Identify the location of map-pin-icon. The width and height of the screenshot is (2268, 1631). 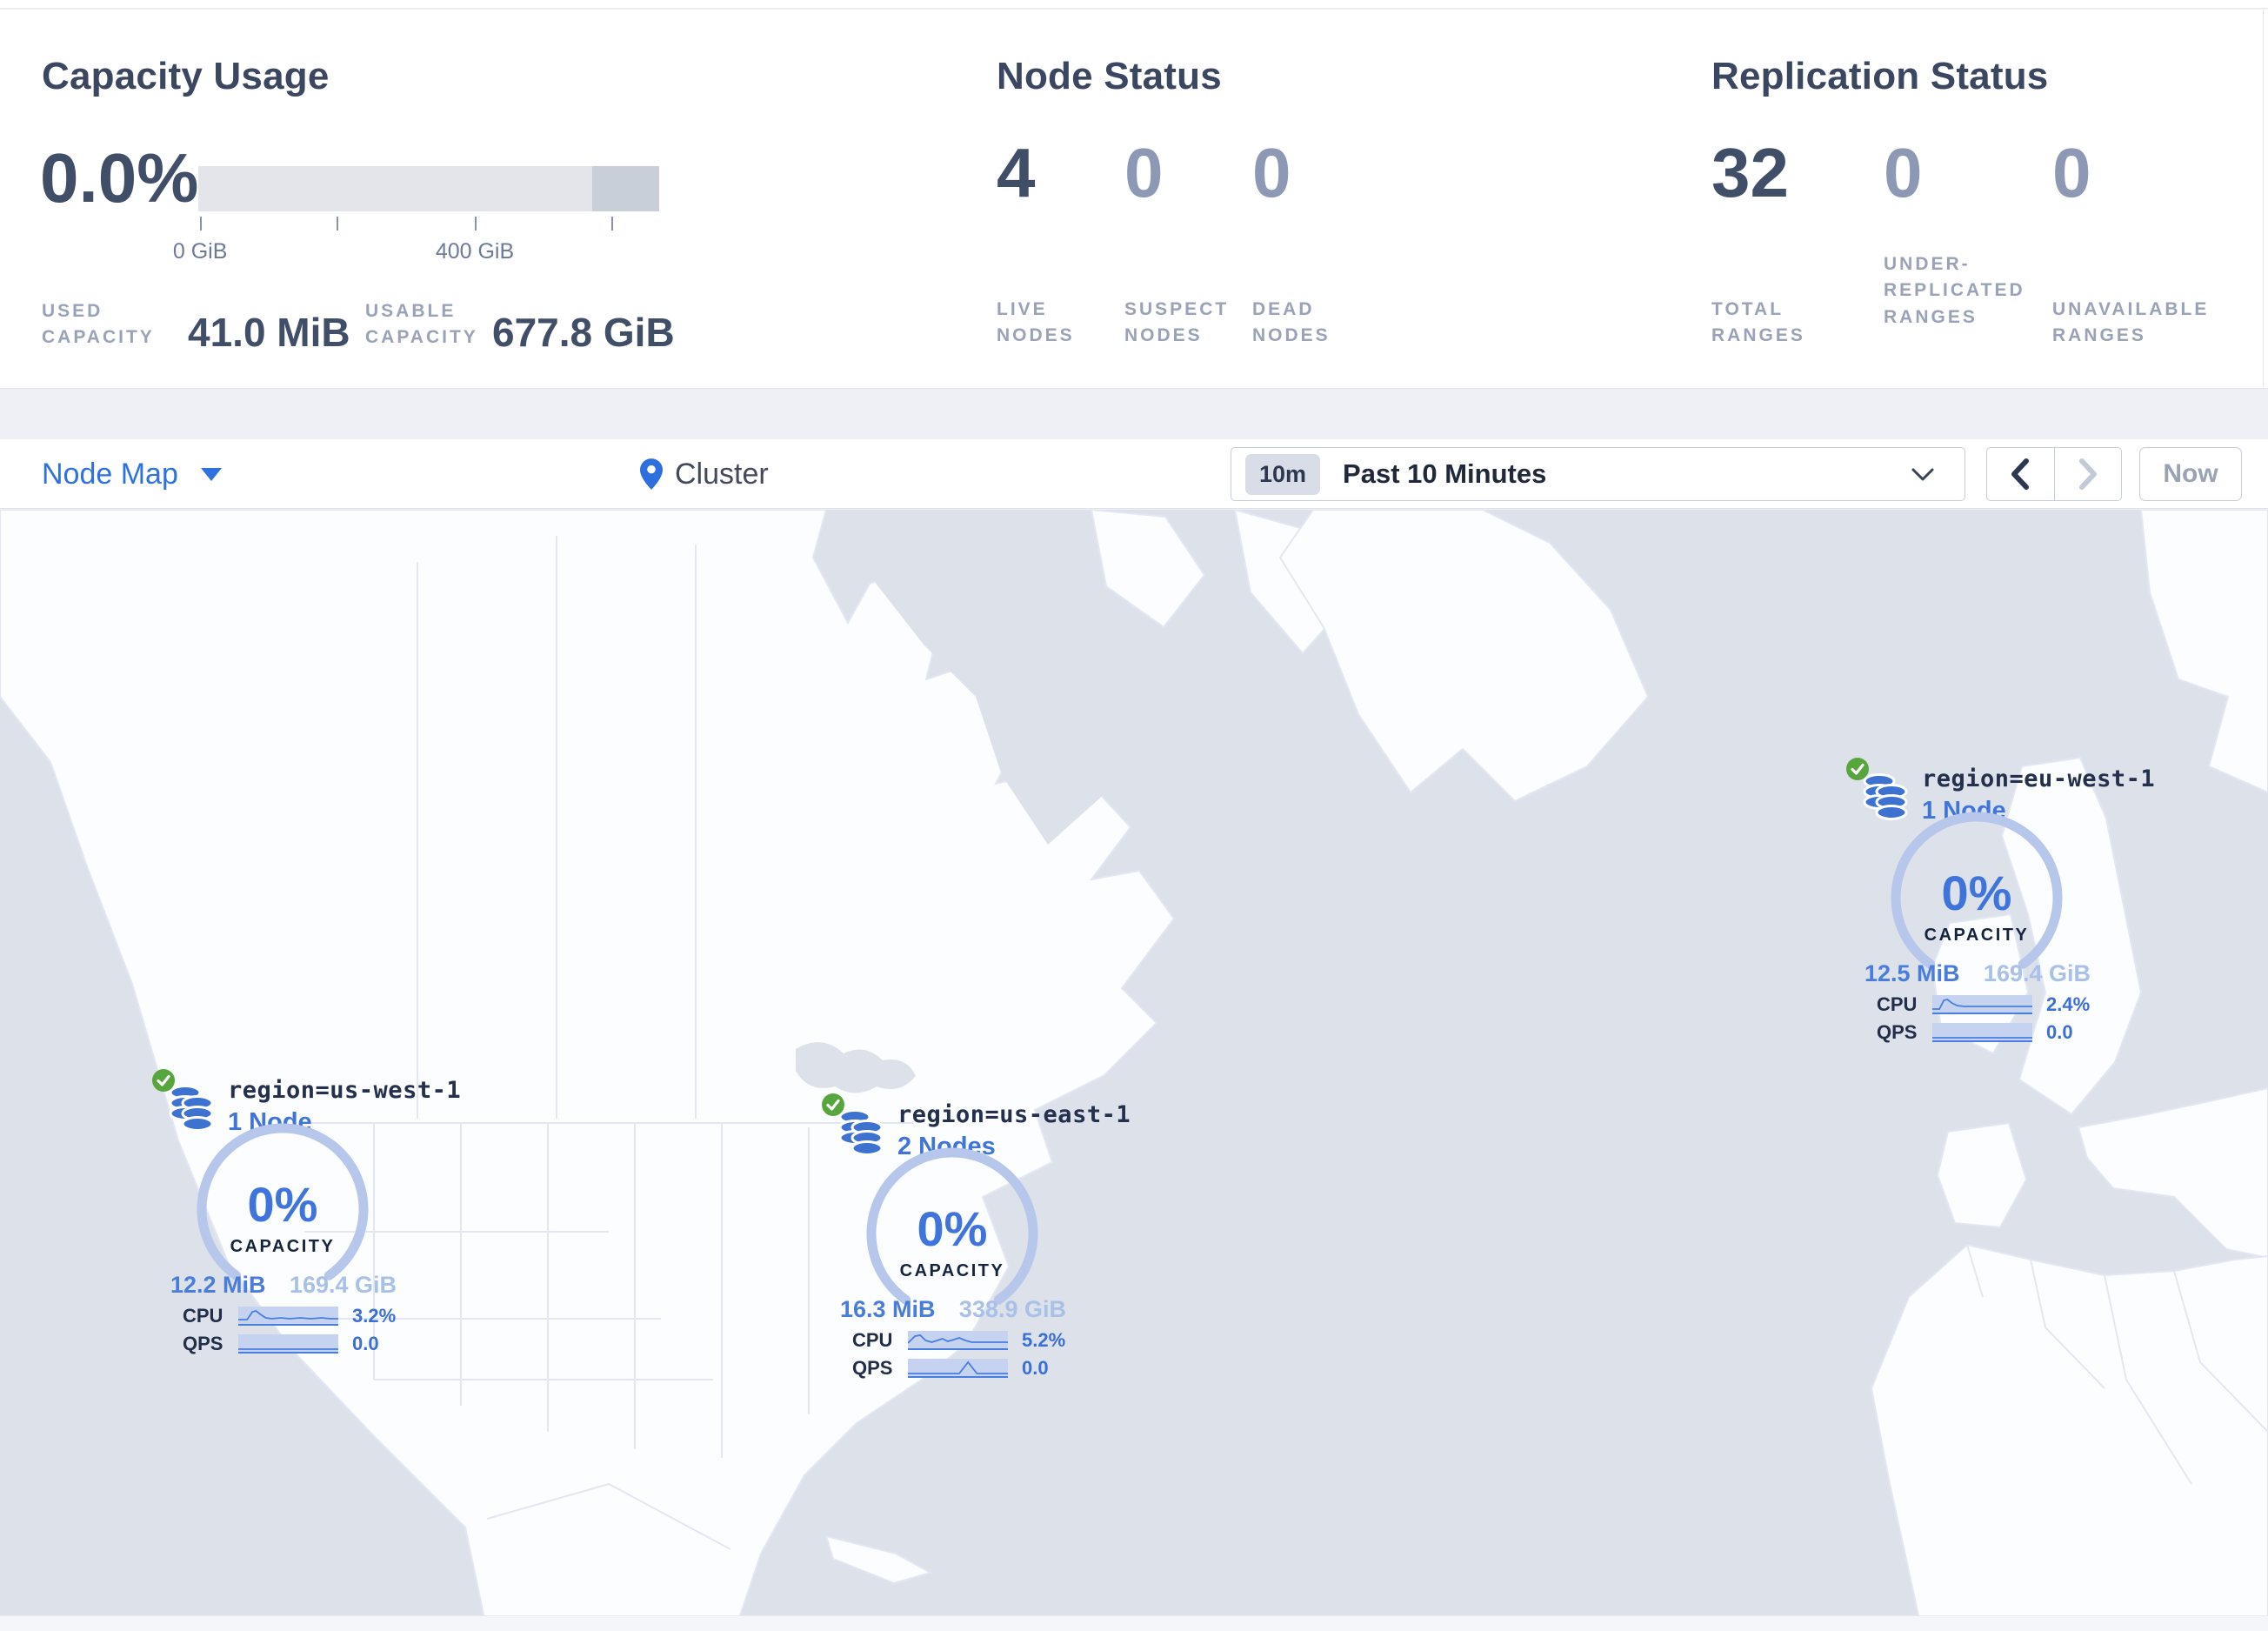
(651, 474).